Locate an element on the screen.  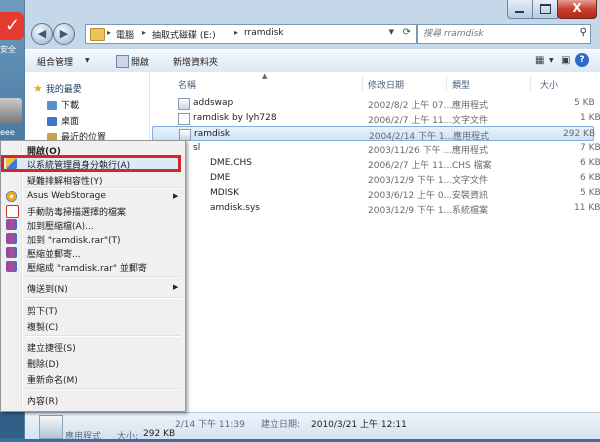
help-button: ? is located at coordinates (582, 60).